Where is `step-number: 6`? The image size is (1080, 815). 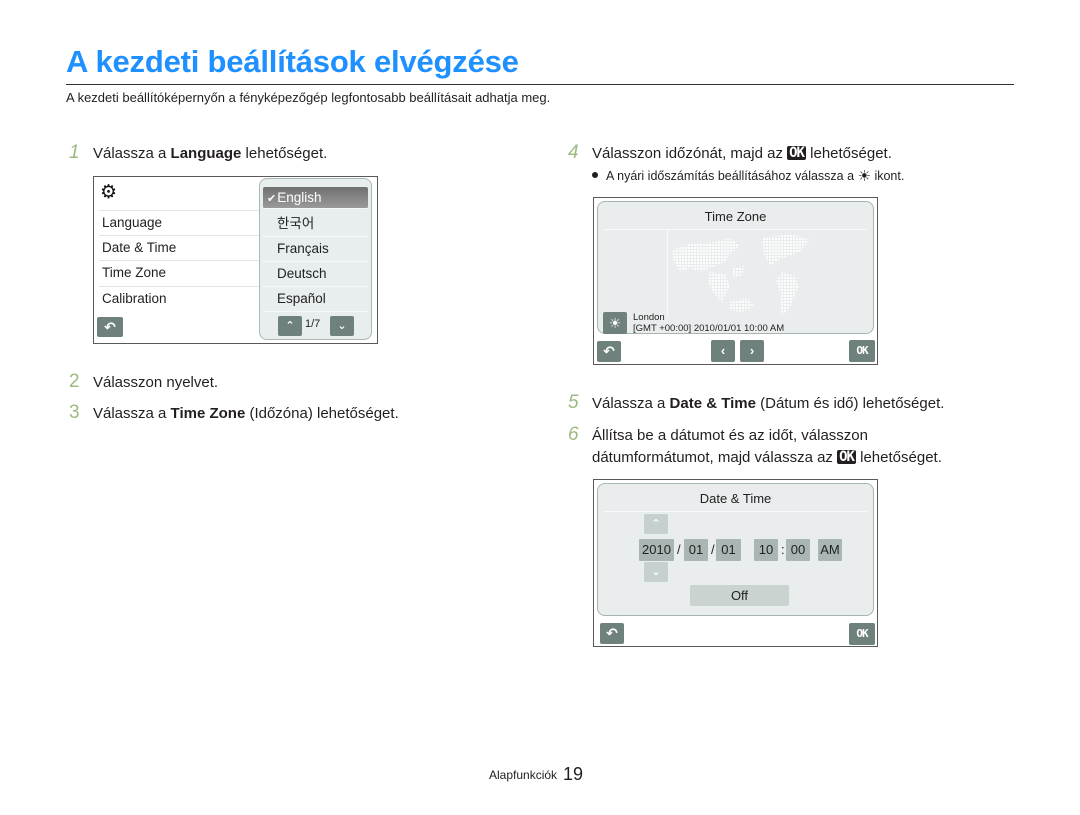
step-number: 6 is located at coordinates (573, 434).